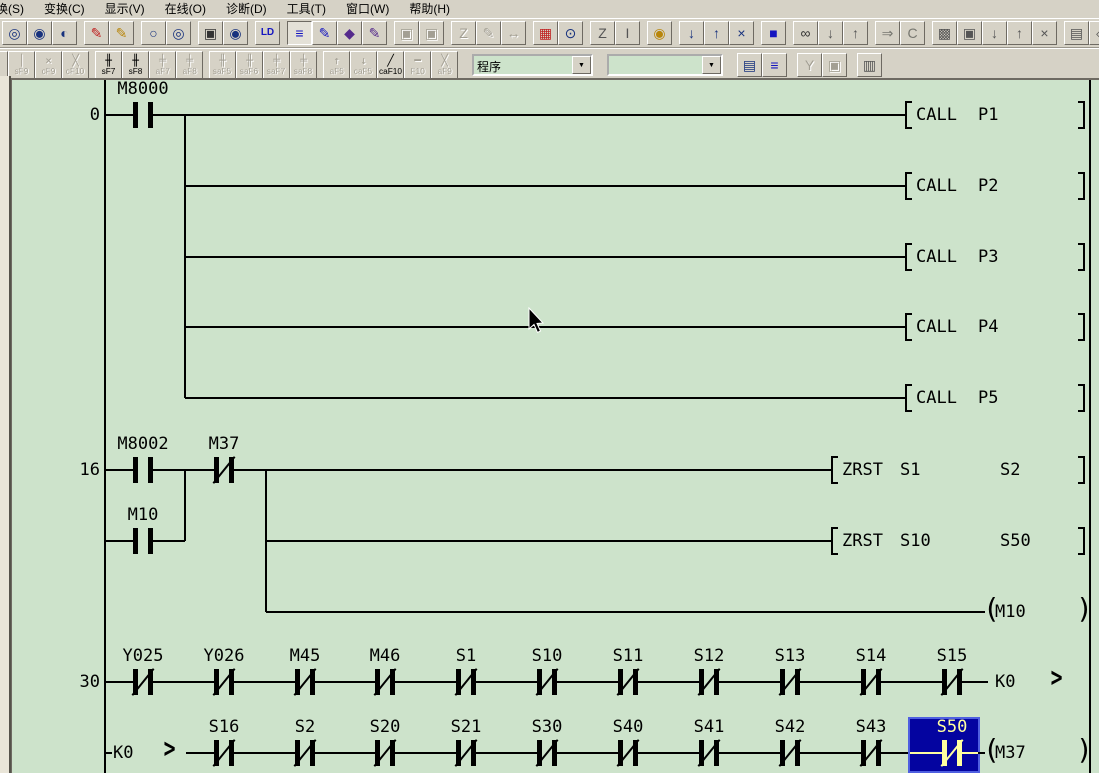  Describe the element at coordinates (143, 515) in the screenshot. I see `contact-M10: M10` at that location.